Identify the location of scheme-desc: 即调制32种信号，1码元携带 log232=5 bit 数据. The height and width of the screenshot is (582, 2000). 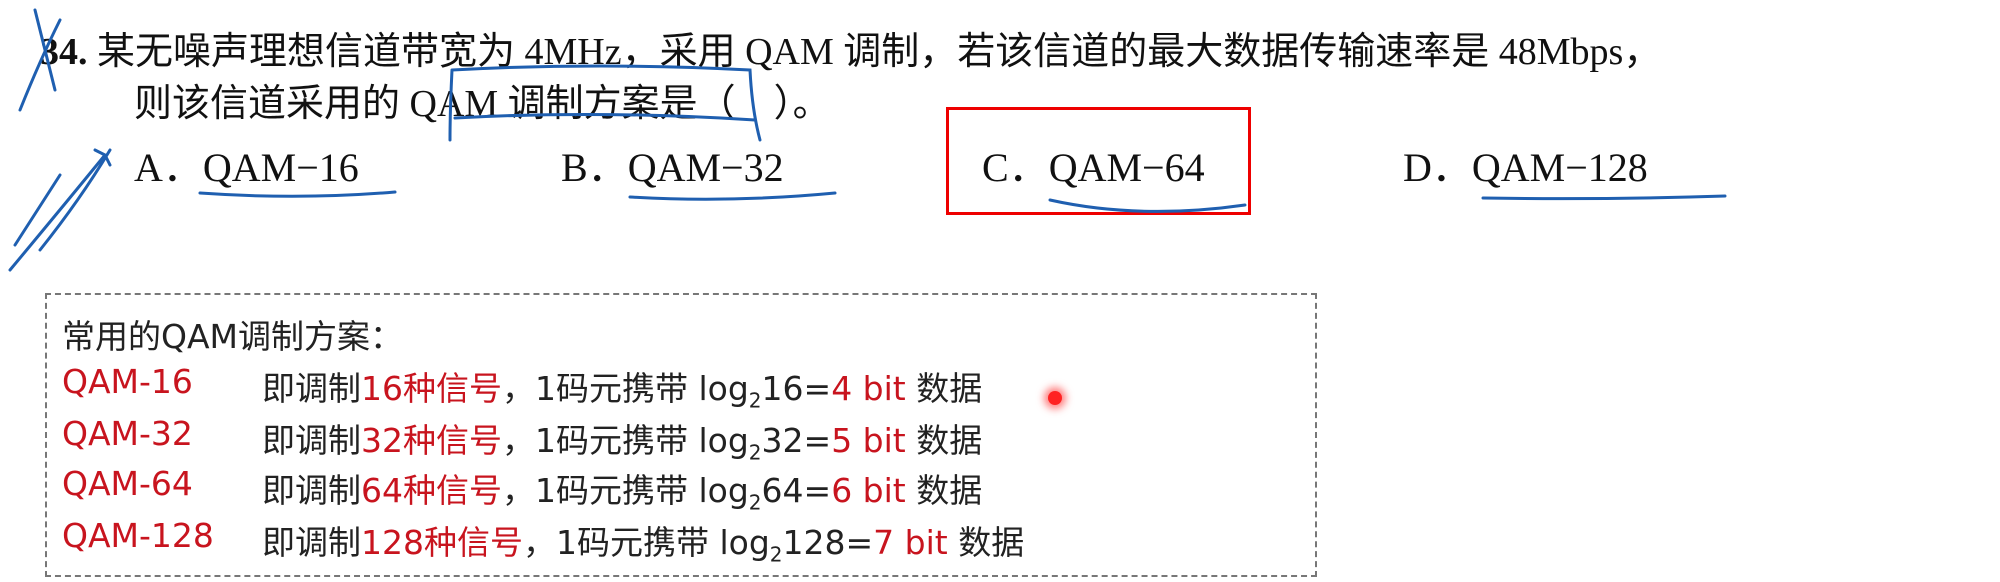
(622, 443).